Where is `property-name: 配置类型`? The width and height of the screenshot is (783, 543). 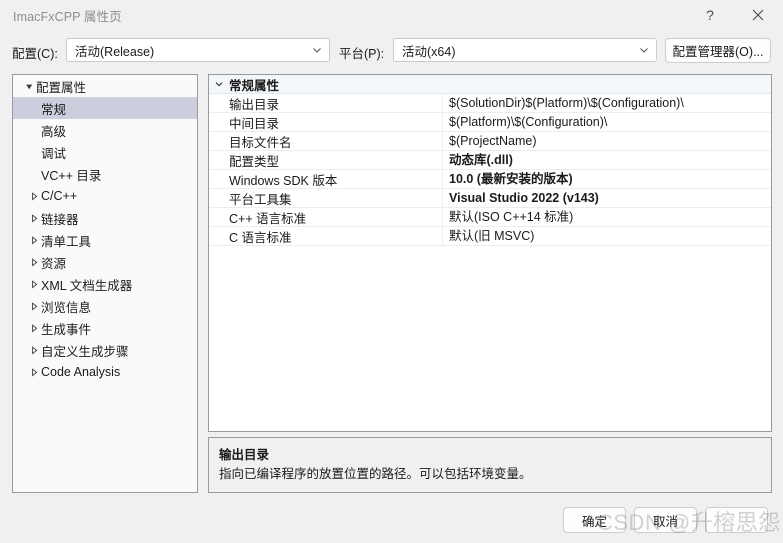
property-name: 配置类型 is located at coordinates (254, 161).